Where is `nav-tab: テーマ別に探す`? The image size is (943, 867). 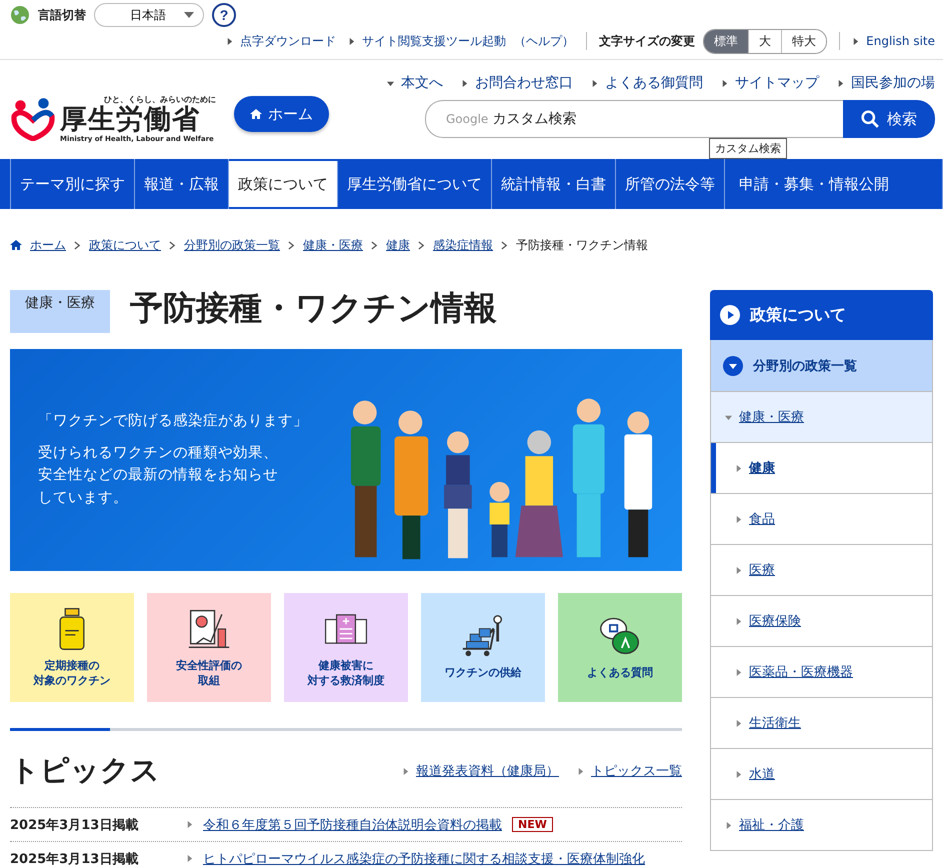 nav-tab: テーマ別に探す is located at coordinates (72, 184).